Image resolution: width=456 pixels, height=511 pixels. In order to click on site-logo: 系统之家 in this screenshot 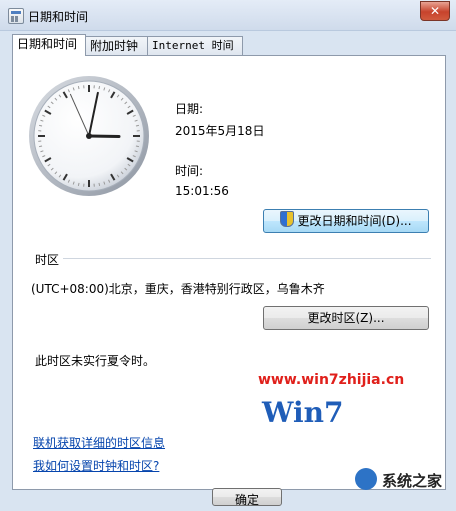, I will do `click(404, 479)`.